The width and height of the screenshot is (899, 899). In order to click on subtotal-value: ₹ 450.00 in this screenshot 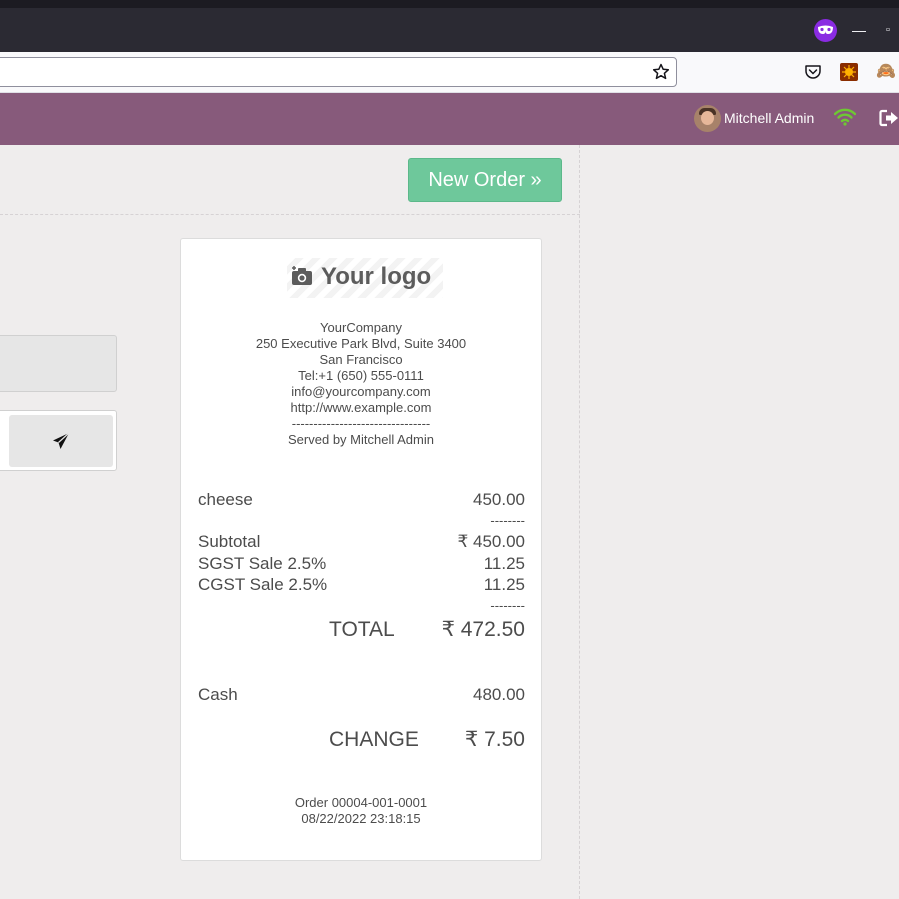, I will do `click(491, 541)`.